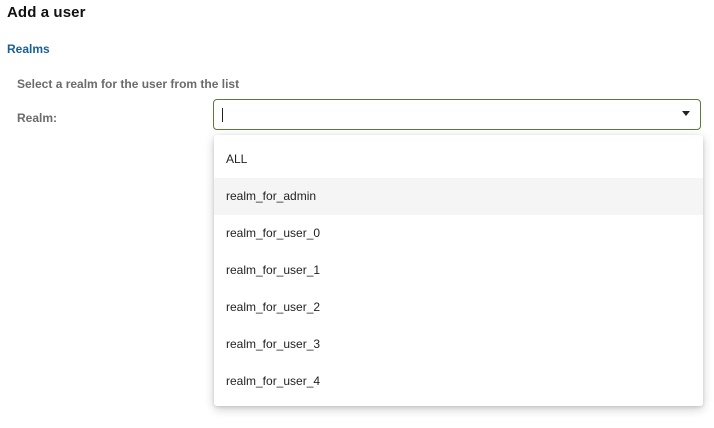 Image resolution: width=714 pixels, height=428 pixels. What do you see at coordinates (458, 307) in the screenshot?
I see `realm-option-realm-for-user-2: realm_for_user_2` at bounding box center [458, 307].